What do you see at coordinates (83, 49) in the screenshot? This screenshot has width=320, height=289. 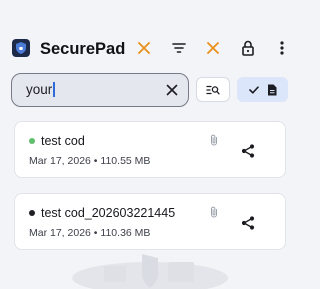 I see `app-title: SecurePad` at bounding box center [83, 49].